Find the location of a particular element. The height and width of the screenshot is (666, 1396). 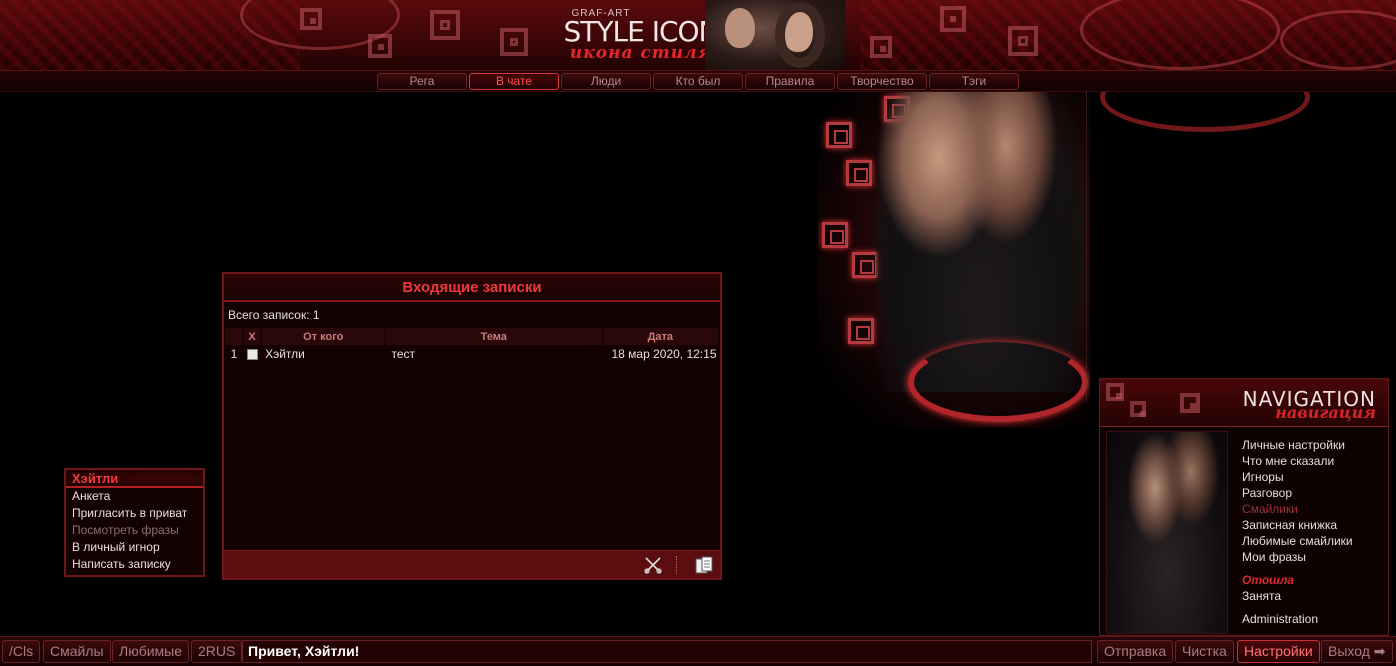

nav-in-chat: В чате is located at coordinates (514, 81).